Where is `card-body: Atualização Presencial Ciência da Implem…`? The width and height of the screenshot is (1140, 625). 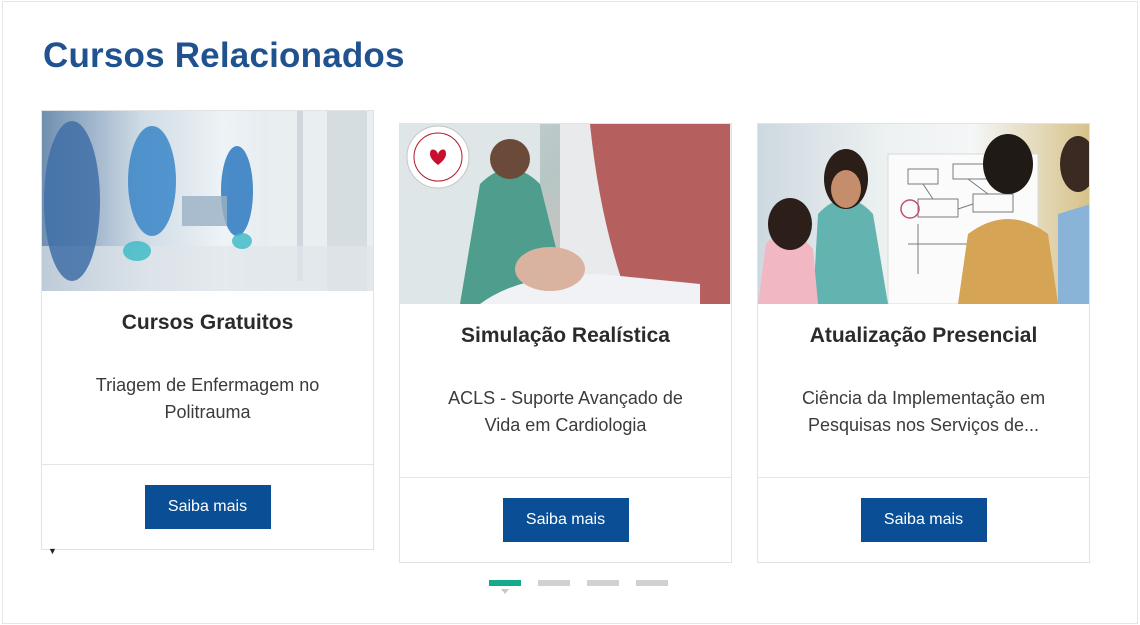 card-body: Atualização Presencial Ciência da Implem… is located at coordinates (923, 391).